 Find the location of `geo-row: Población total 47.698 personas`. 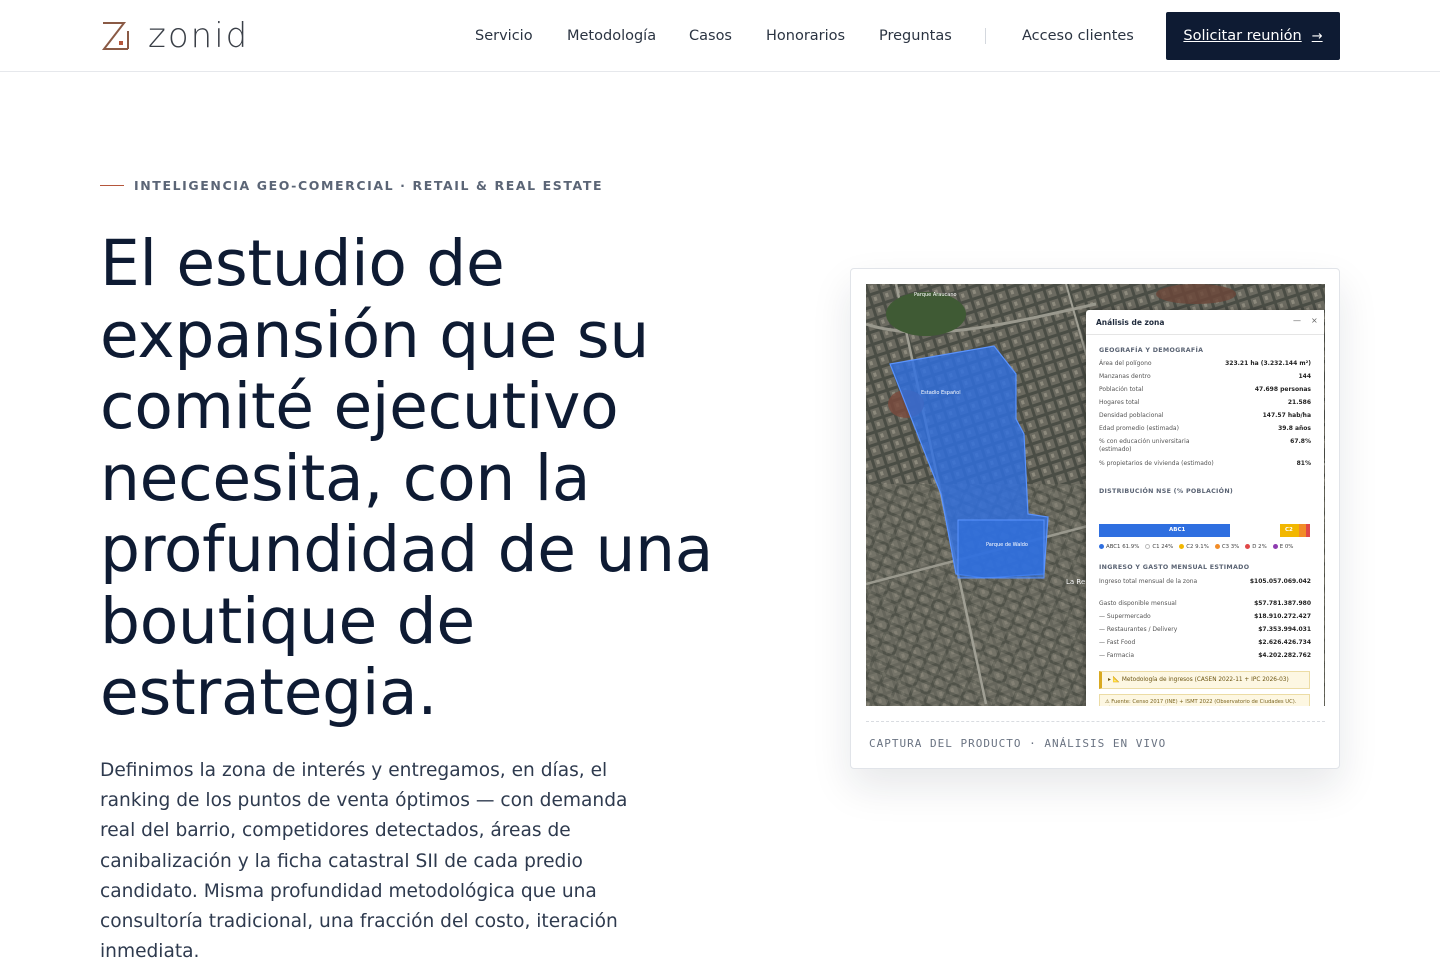

geo-row: Población total 47.698 personas is located at coordinates (1205, 389).